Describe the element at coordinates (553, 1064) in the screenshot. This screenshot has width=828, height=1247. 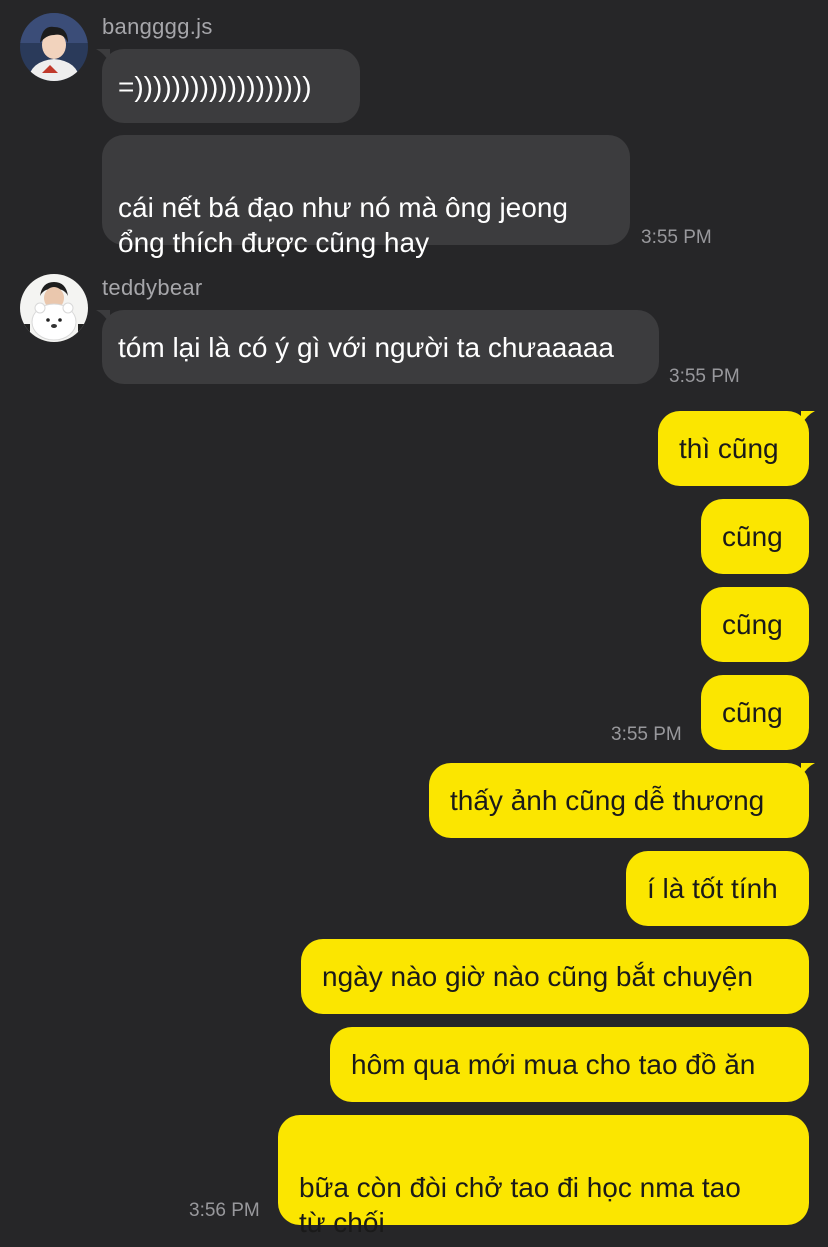
I see `message-text: hôm qua mới mua cho tao đồ ăn` at that location.